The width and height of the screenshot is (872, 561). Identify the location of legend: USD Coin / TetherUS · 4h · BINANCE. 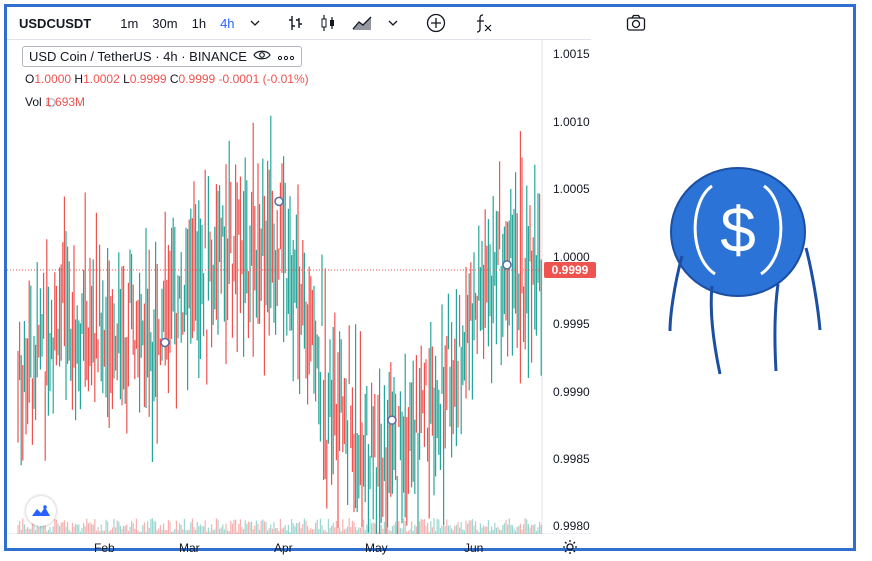
(162, 56).